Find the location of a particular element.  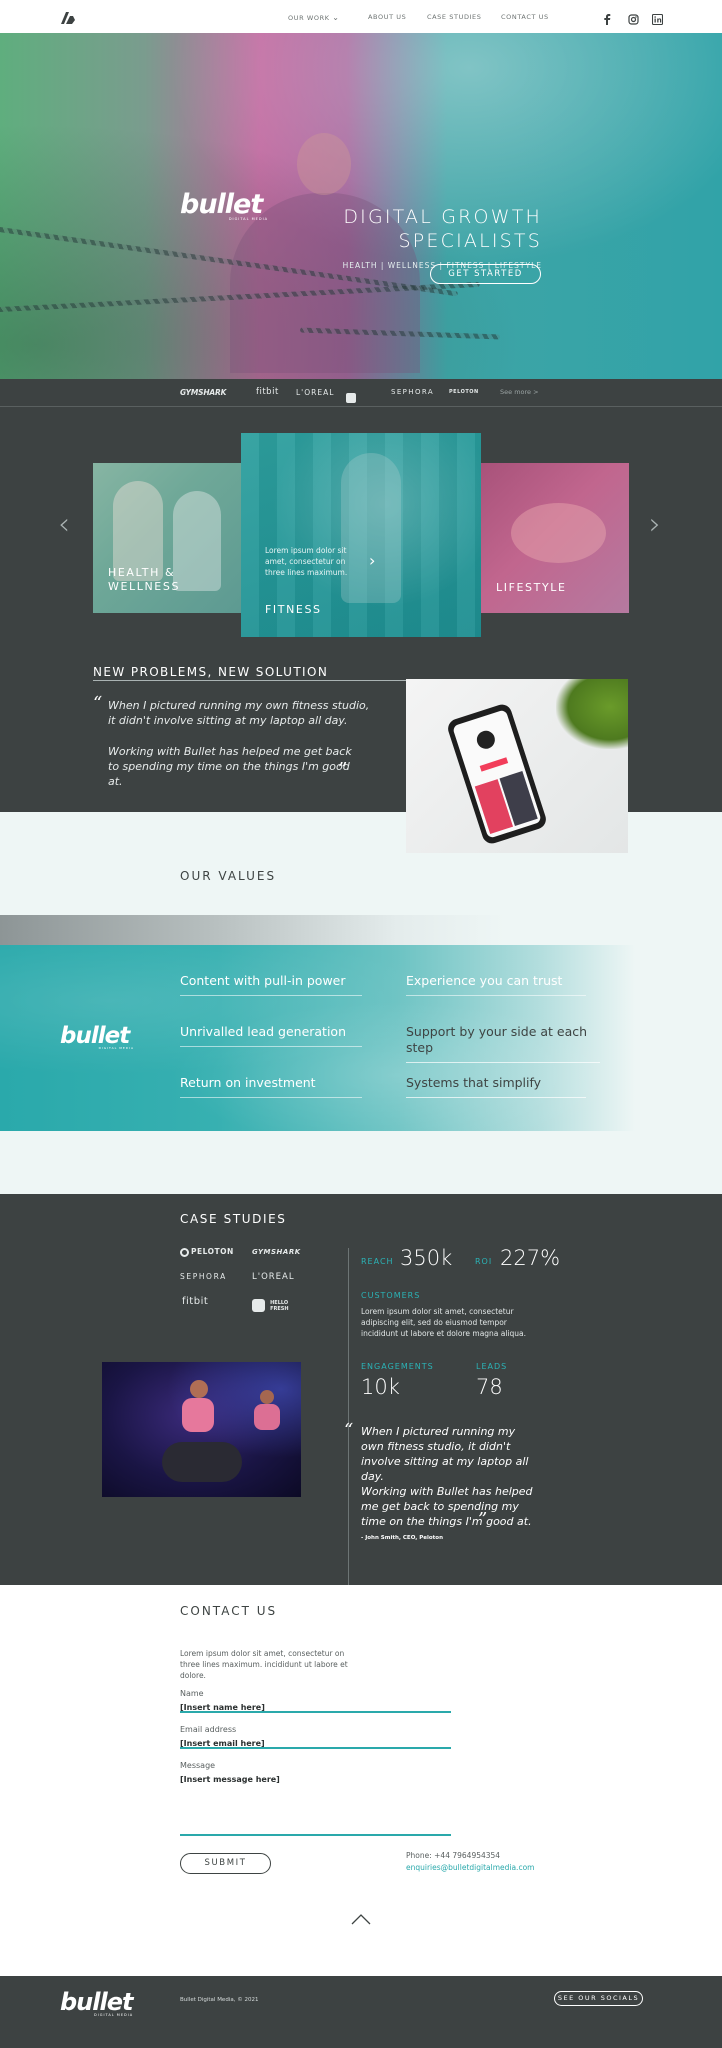

footer-logo: bullet DIGITAL MEDIA is located at coordinates (105, 2003).